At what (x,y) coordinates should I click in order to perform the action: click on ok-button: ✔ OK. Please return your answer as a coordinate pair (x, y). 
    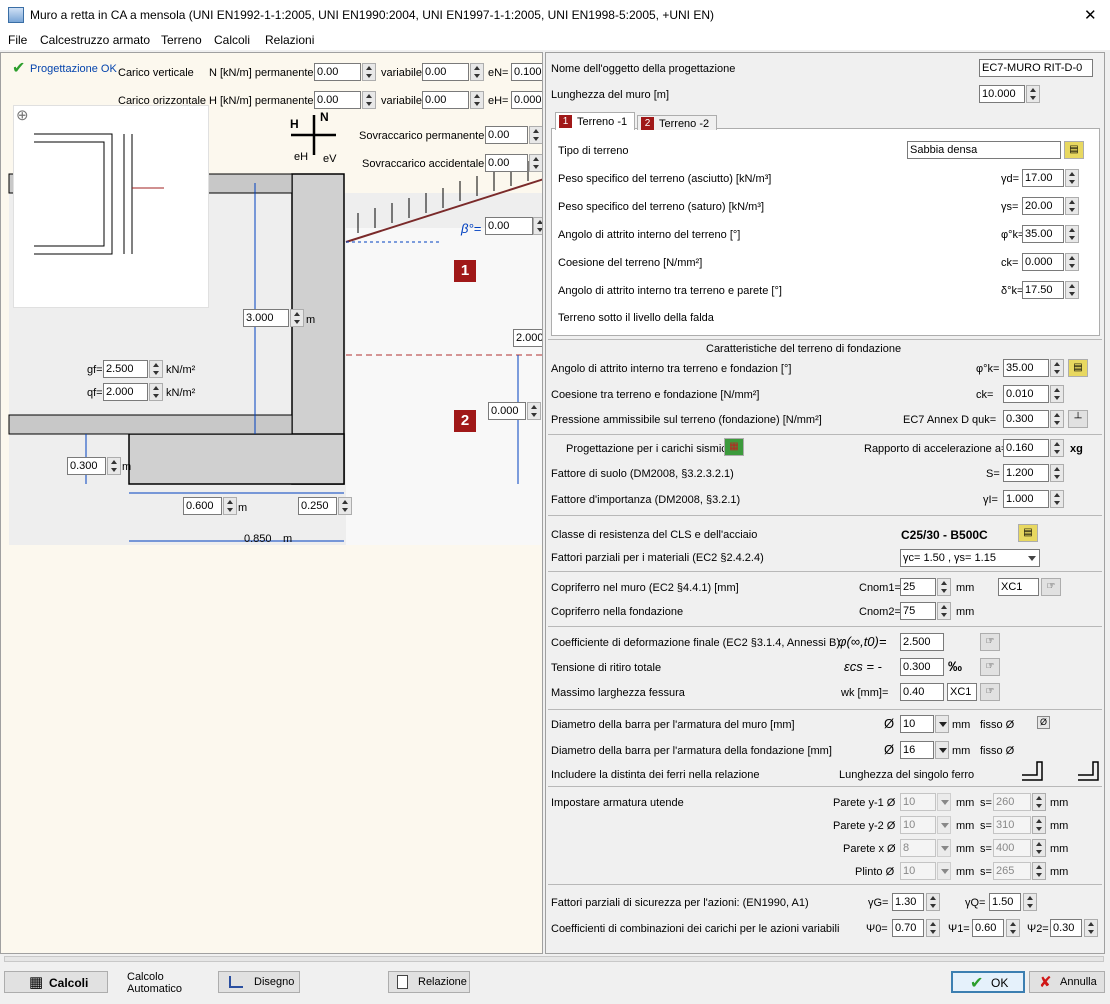
    Looking at the image, I should click on (988, 982).